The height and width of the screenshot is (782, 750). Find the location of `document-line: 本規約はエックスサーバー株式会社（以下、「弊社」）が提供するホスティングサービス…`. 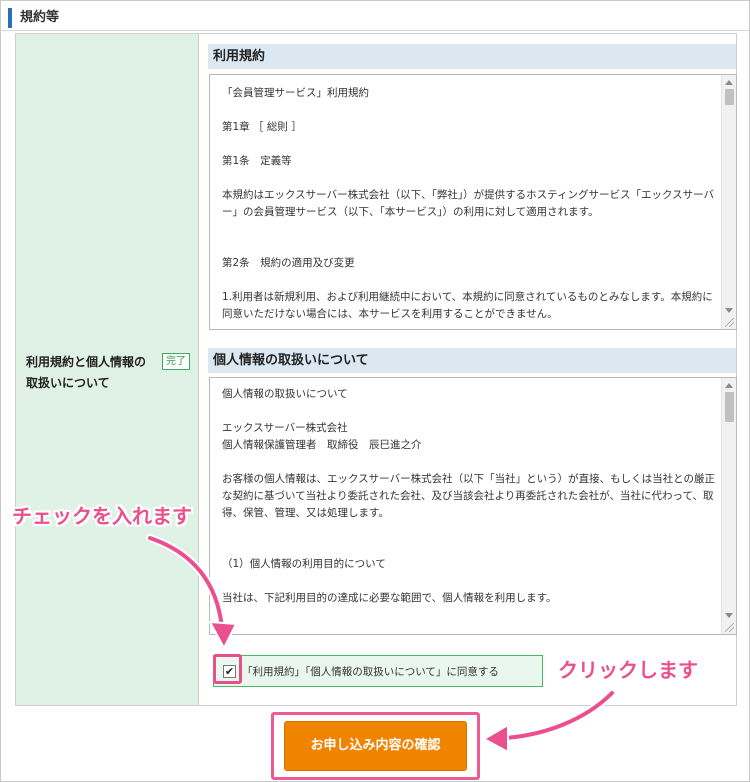

document-line: 本規約はエックスサーバー株式会社（以下、「弊社」）が提供するホスティングサービス… is located at coordinates (468, 203).